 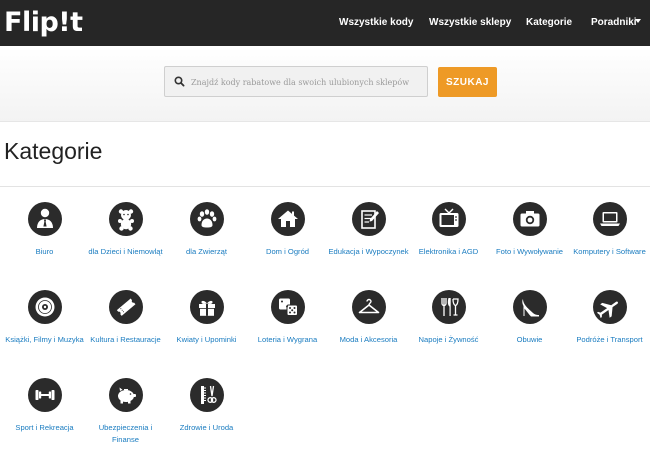 What do you see at coordinates (125, 307) in the screenshot?
I see `ticket-icon` at bounding box center [125, 307].